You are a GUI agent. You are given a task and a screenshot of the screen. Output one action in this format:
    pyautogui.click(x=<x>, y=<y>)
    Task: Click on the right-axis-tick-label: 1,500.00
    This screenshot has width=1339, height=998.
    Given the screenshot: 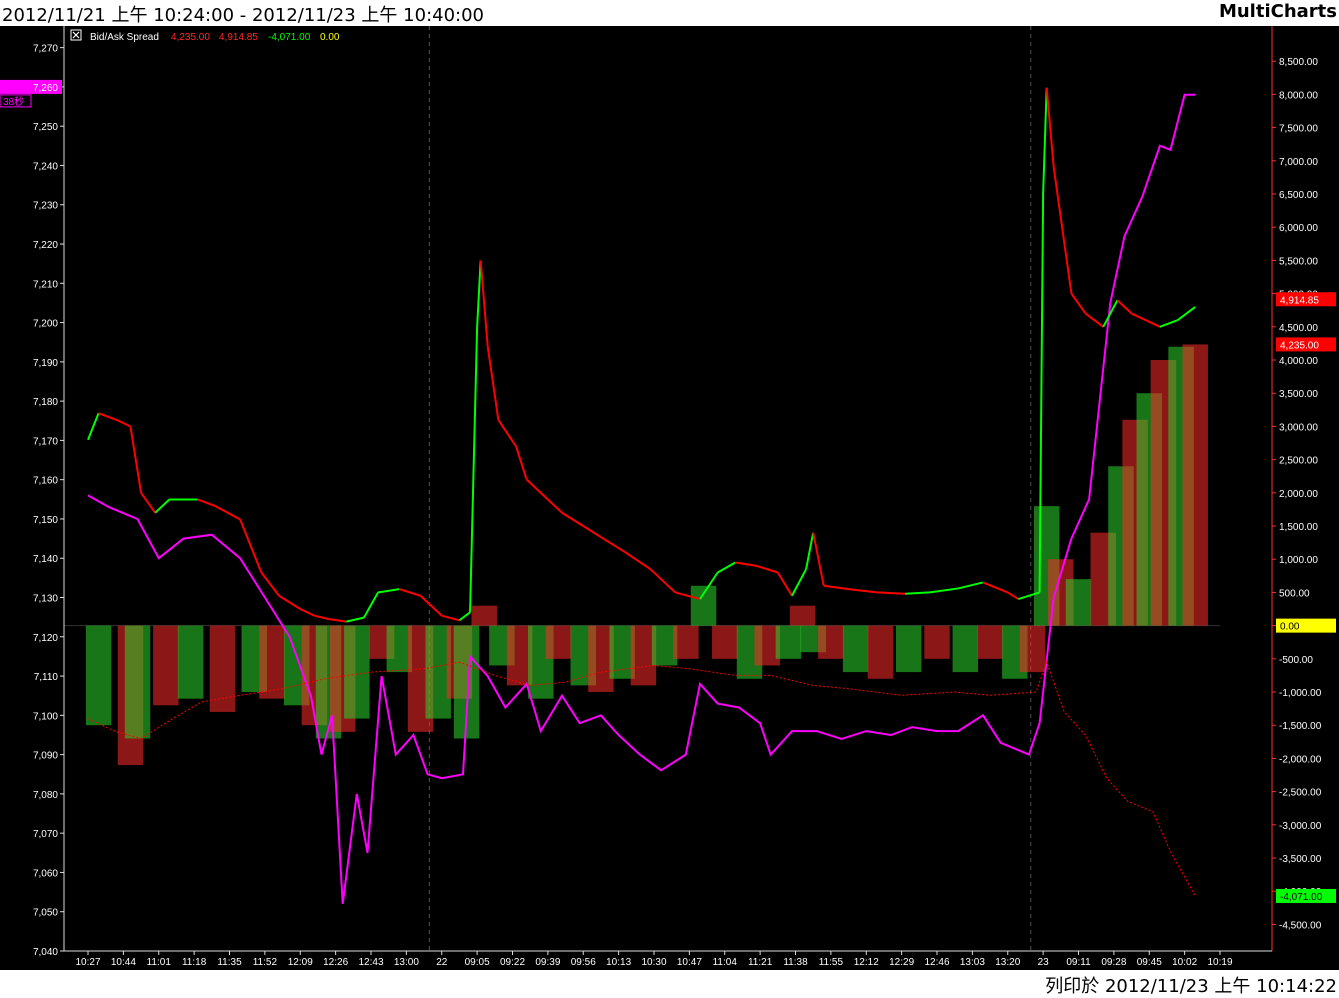 What is the action you would take?
    pyautogui.click(x=1298, y=527)
    